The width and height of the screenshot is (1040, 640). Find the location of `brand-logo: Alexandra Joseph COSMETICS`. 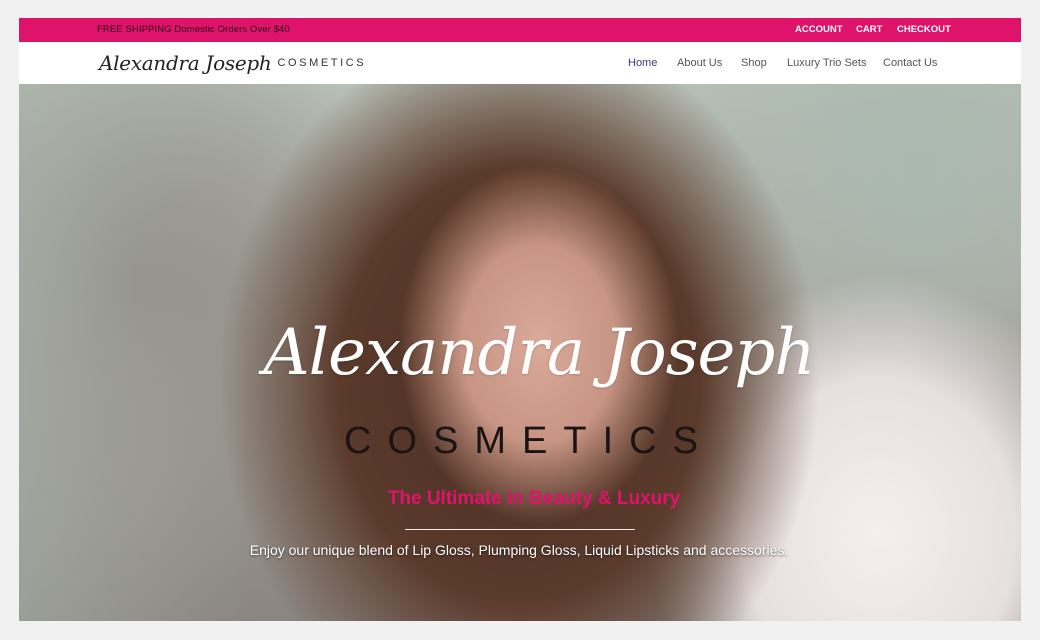

brand-logo: Alexandra Joseph COSMETICS is located at coordinates (244, 63).